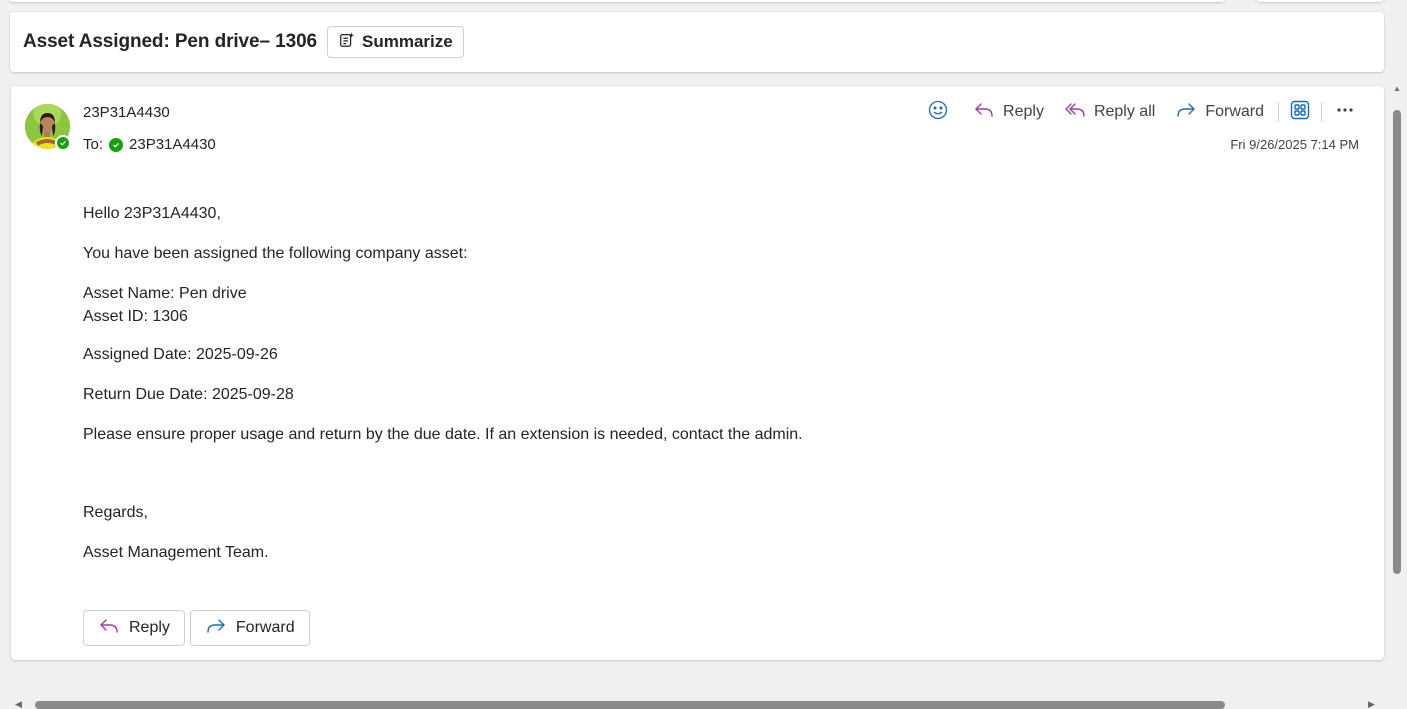  Describe the element at coordinates (1075, 112) in the screenshot. I see `reply-all-icon` at that location.